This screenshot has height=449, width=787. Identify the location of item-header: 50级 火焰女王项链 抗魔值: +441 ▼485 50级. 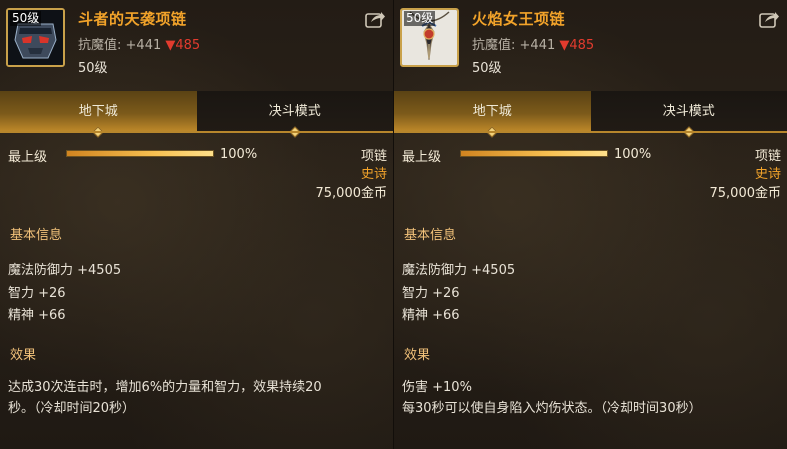
(590, 44).